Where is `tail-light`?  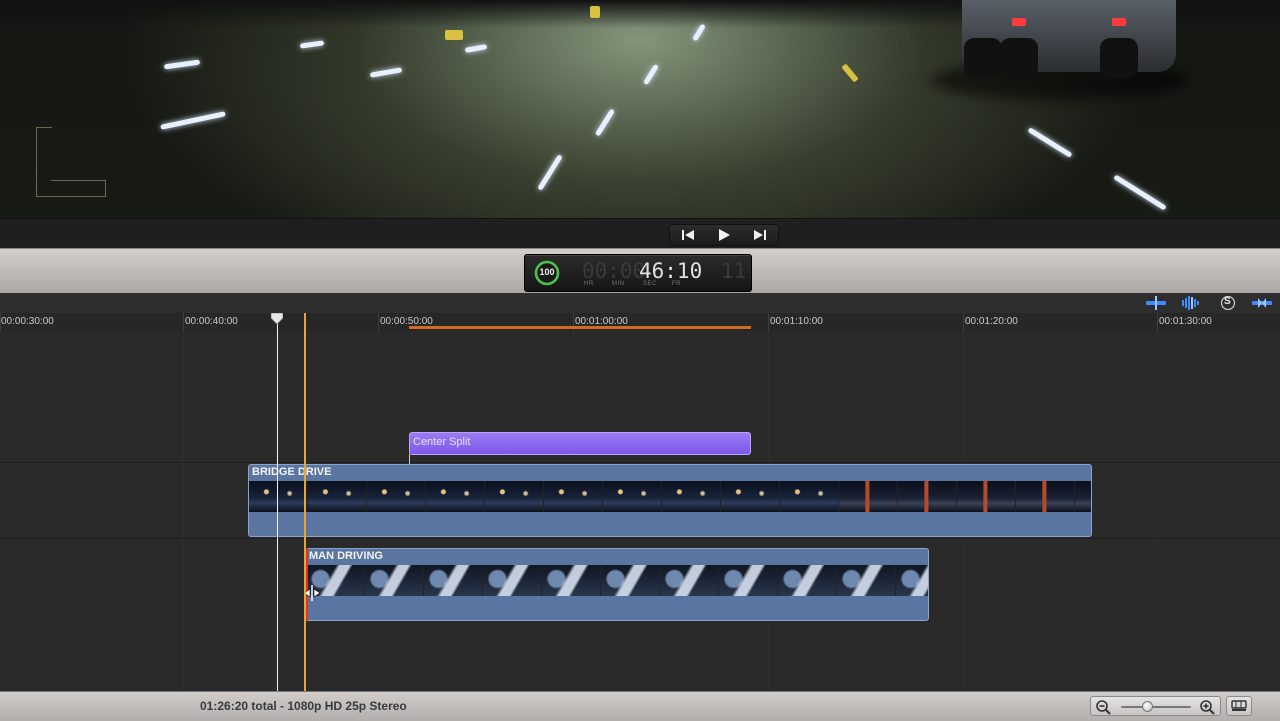 tail-light is located at coordinates (1119, 22).